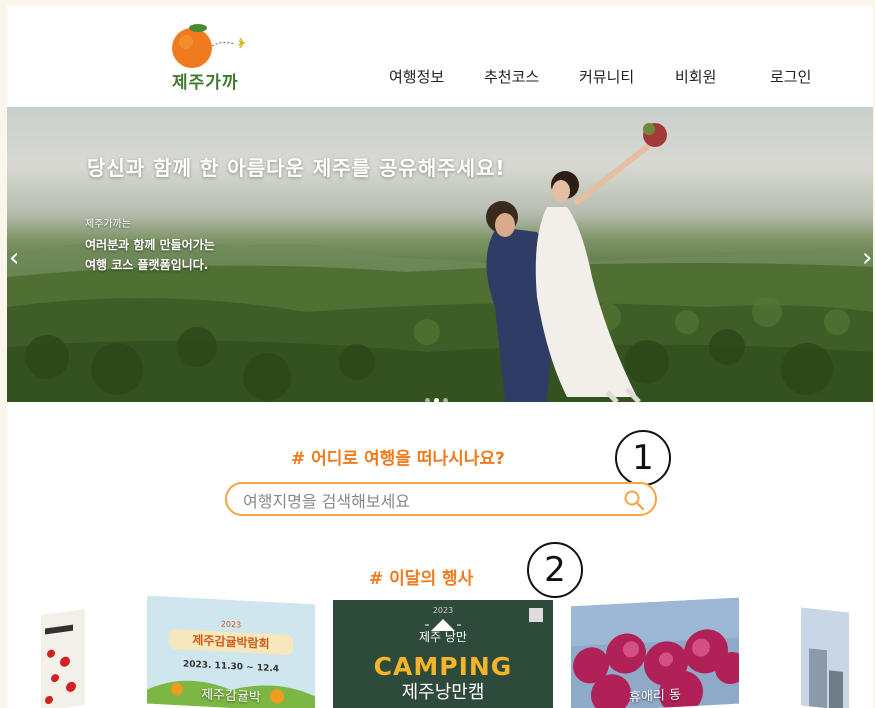 This screenshot has height=708, width=875. I want to click on event-poster-title: 제주감귤박람회, so click(231, 642).